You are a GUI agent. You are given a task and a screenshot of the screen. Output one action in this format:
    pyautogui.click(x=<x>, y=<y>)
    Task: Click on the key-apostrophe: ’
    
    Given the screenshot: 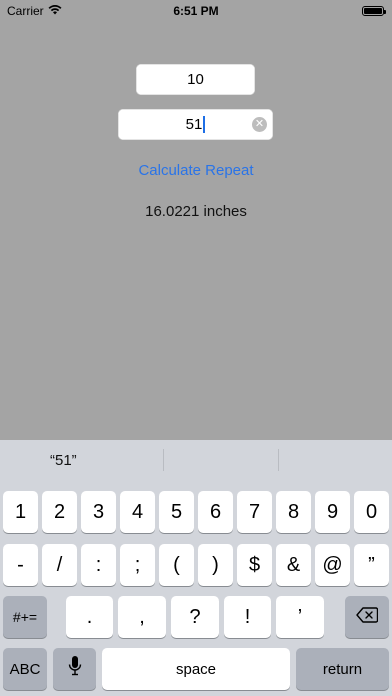 What is the action you would take?
    pyautogui.click(x=300, y=617)
    